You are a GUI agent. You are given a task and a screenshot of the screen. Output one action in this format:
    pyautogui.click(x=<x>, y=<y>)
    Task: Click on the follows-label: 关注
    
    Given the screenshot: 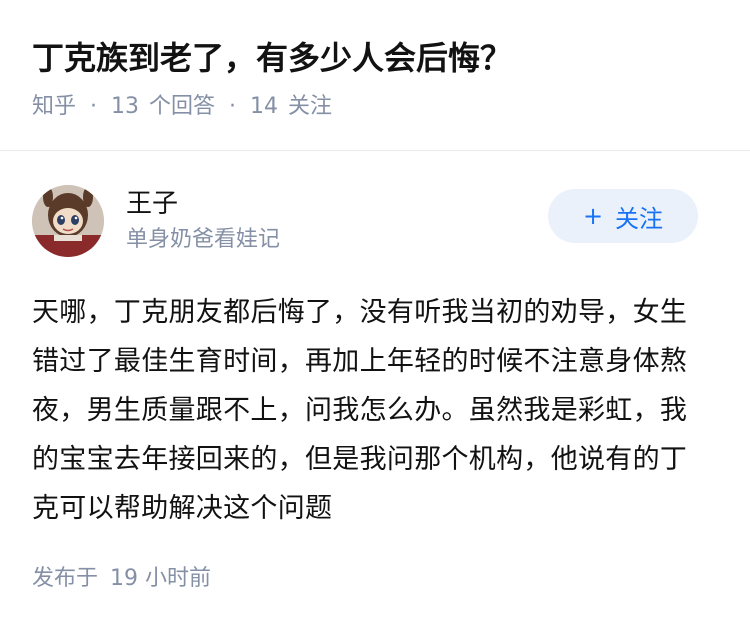 What is the action you would take?
    pyautogui.click(x=310, y=106)
    